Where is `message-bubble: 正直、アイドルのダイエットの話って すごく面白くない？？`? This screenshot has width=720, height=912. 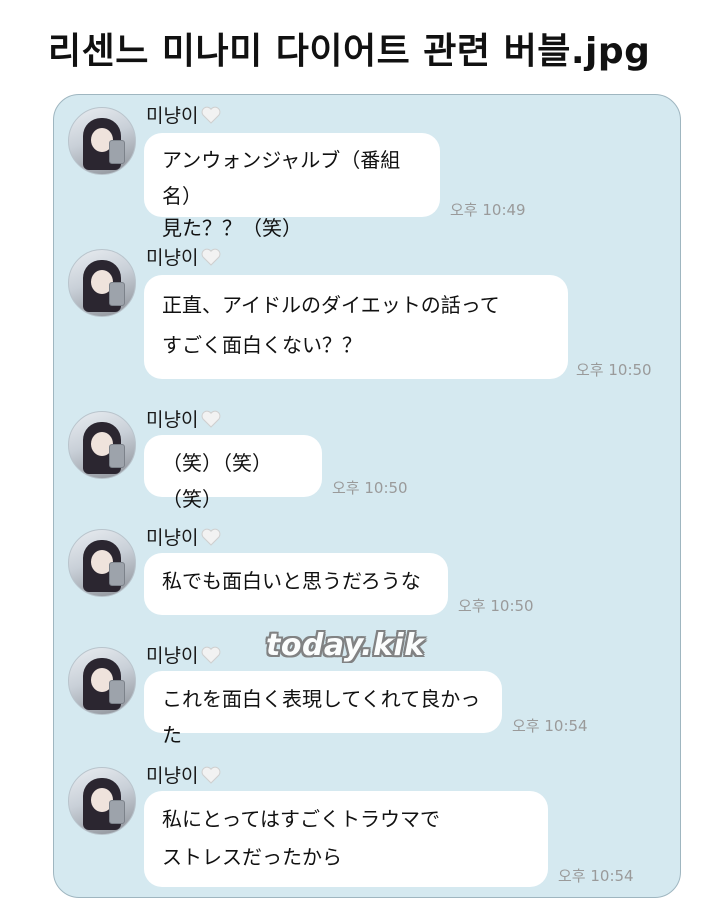
message-bubble: 正直、アイドルのダイエットの話って すごく面白くない？？ is located at coordinates (356, 327).